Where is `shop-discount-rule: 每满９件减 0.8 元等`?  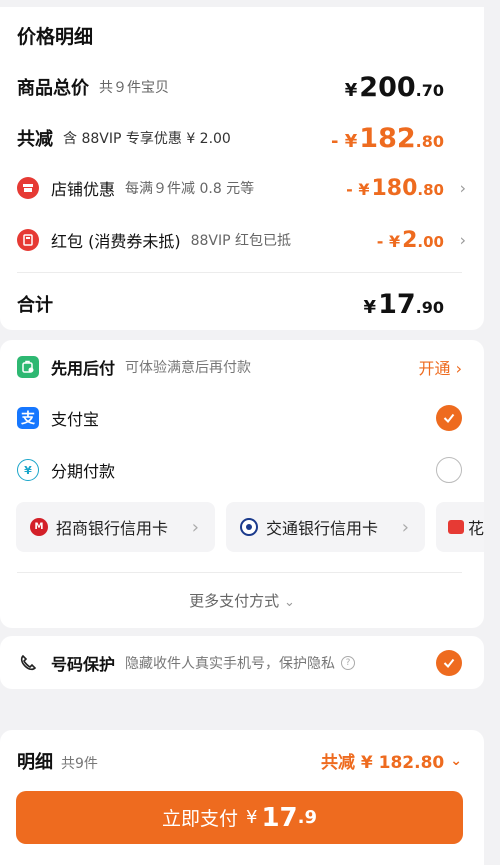 shop-discount-rule: 每满９件减 0.8 元等 is located at coordinates (190, 189).